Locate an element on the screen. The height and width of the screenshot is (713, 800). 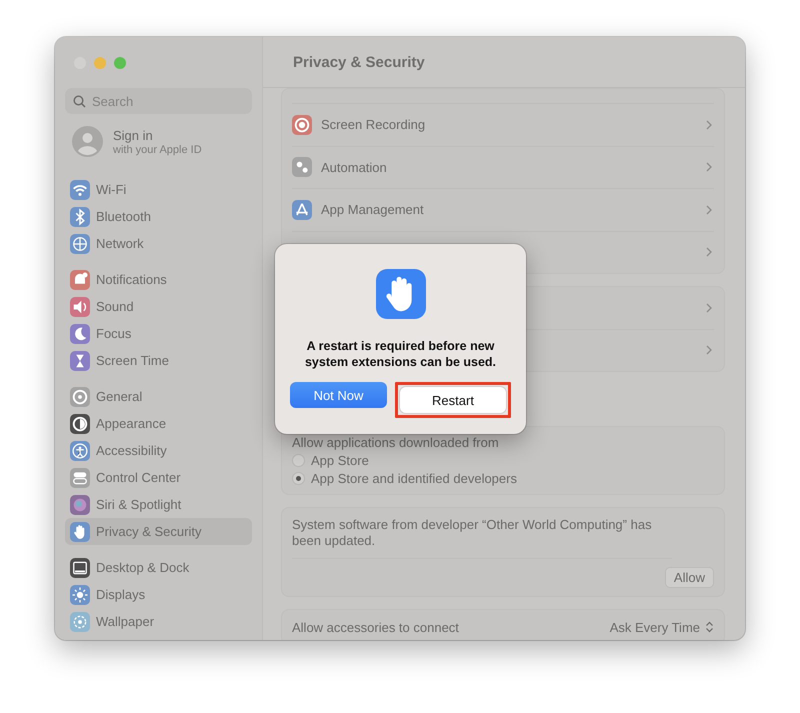
sign-in-title: Sign in is located at coordinates (157, 135).